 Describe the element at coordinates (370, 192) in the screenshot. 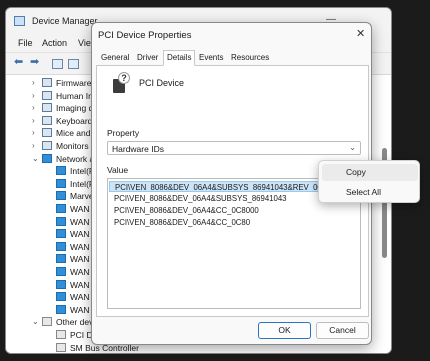

I see `context-menu-select-all: Select All` at that location.